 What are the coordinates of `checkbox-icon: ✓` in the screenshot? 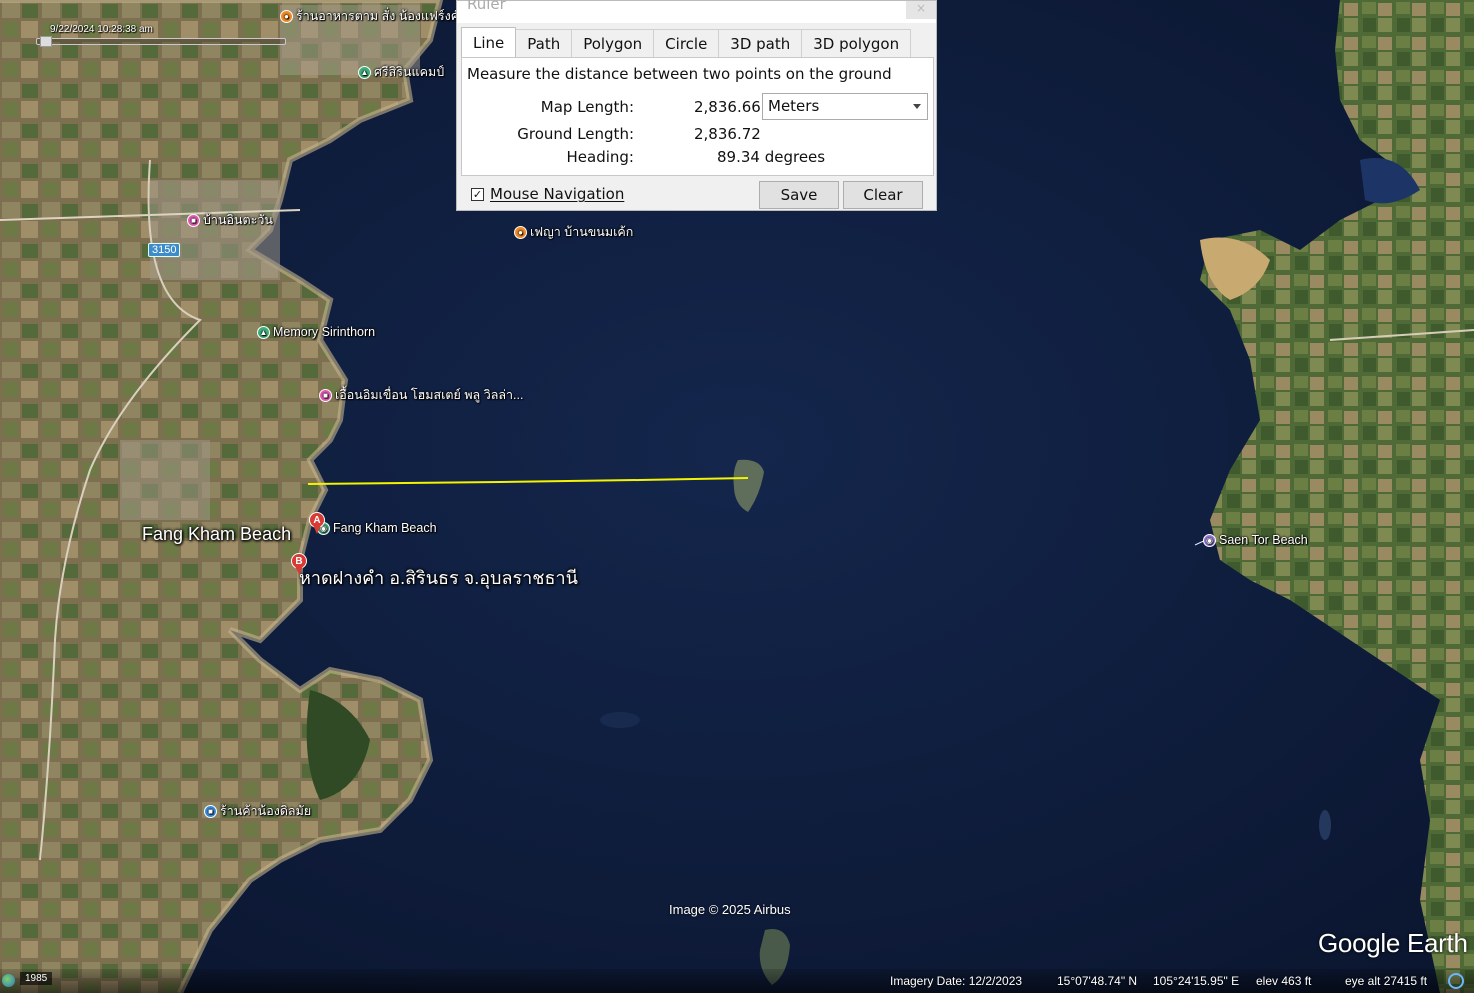 It's located at (477, 194).